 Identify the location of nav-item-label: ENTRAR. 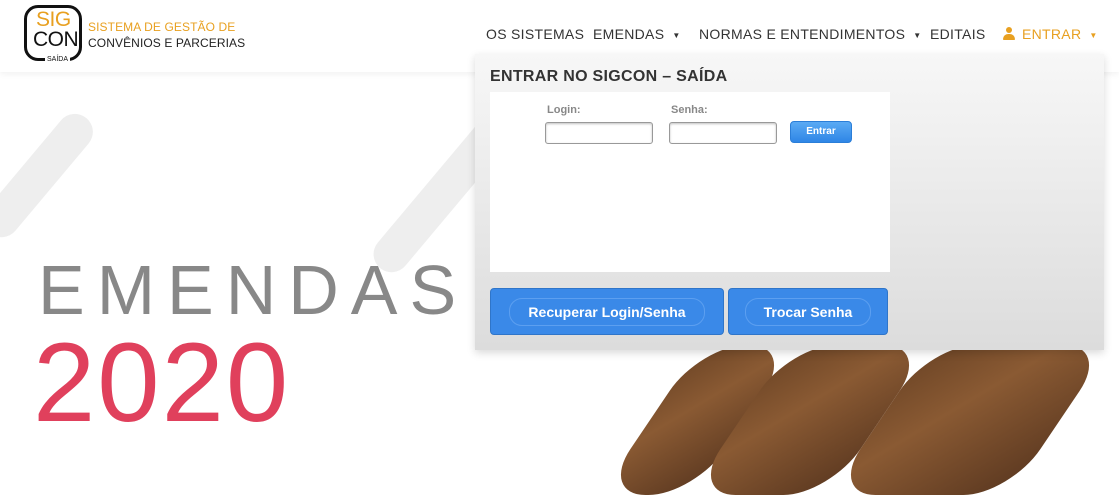
(1052, 34).